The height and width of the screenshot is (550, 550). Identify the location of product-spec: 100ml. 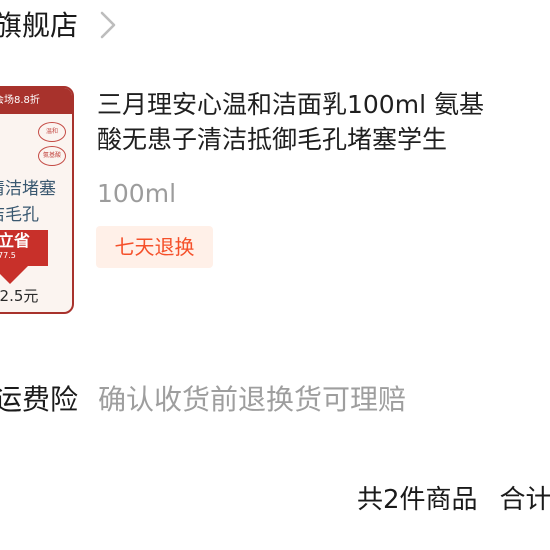
(137, 193).